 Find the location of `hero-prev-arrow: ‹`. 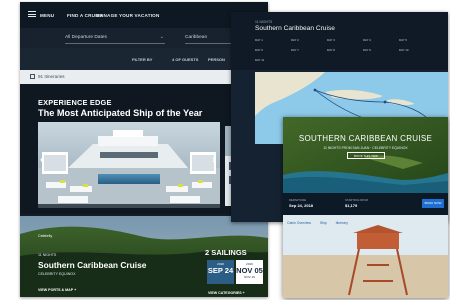

hero-prev-arrow: ‹ is located at coordinates (42, 160).